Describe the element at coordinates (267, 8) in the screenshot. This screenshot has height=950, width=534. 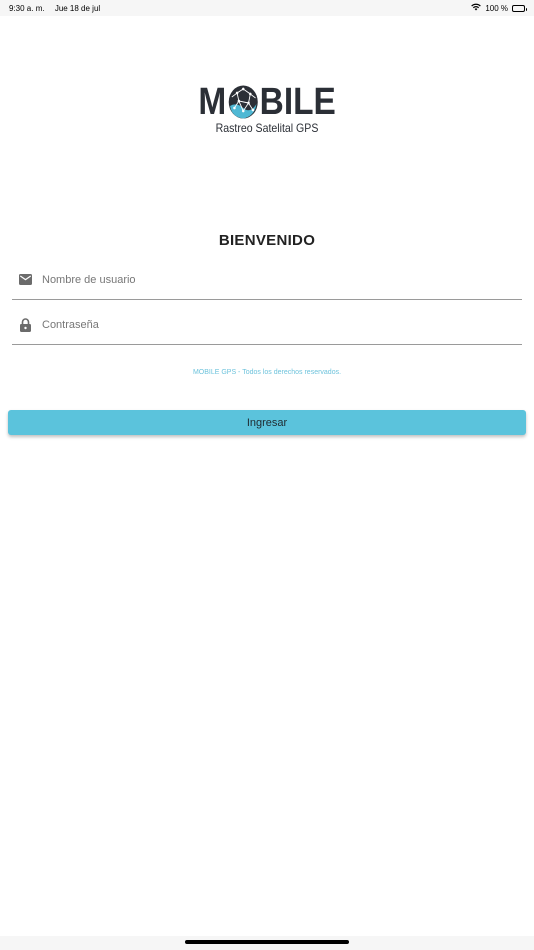
I see `status-bar: 9:30 a. m. Jue 18 de jul 100 %` at that location.